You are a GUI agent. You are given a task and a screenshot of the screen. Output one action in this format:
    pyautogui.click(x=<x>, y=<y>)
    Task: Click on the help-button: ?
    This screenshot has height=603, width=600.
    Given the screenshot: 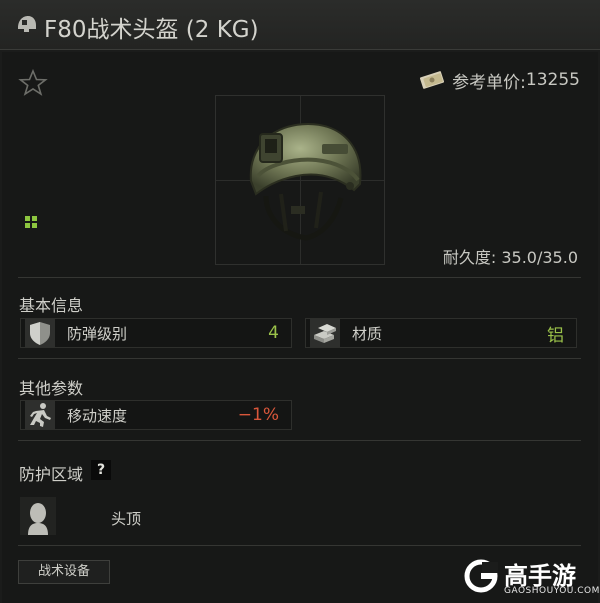 What is the action you would take?
    pyautogui.click(x=101, y=470)
    